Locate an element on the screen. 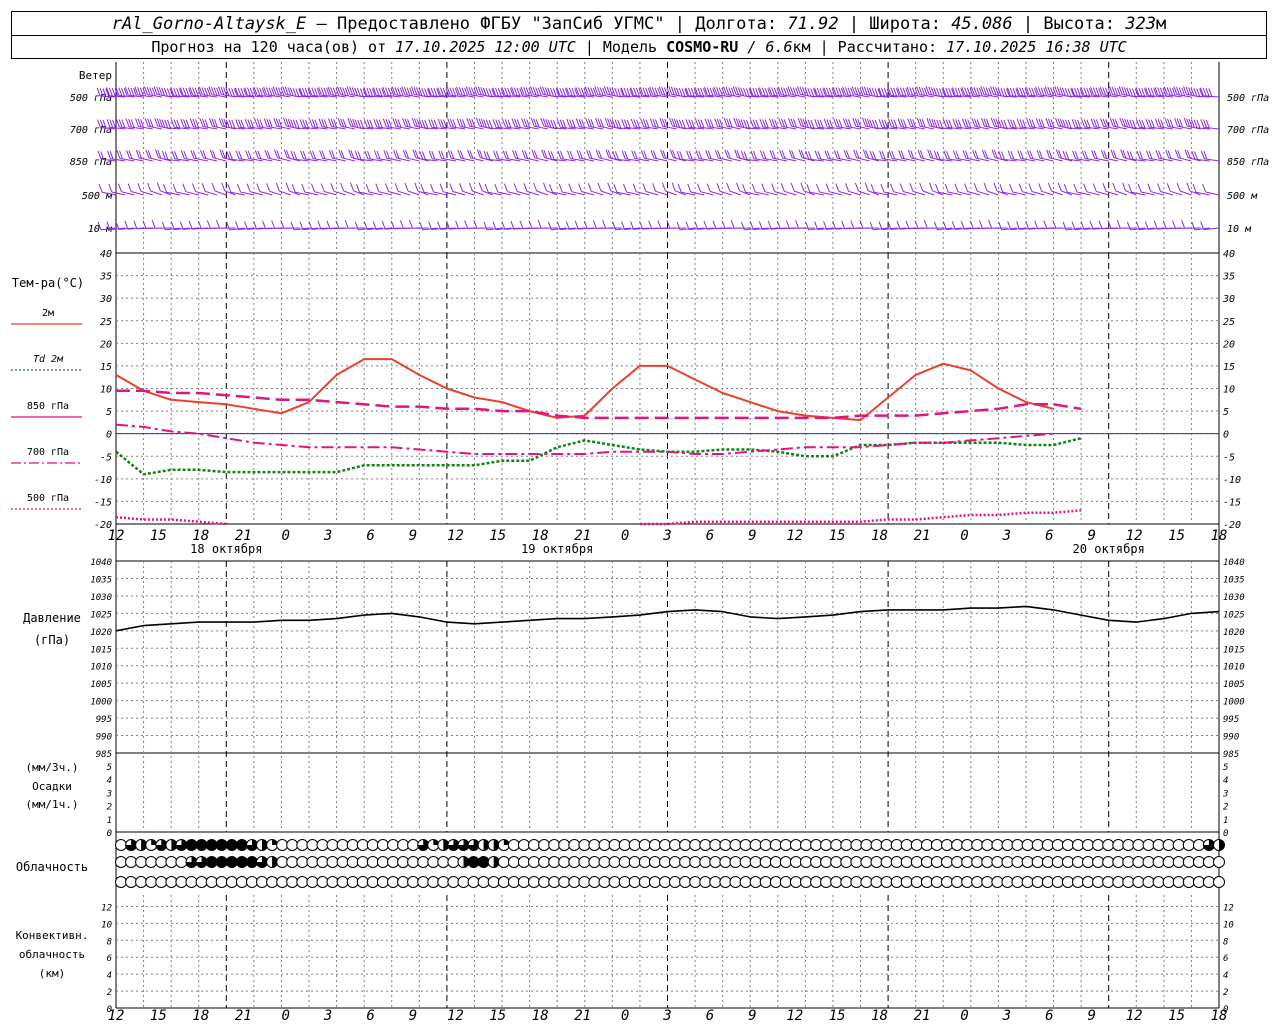 The height and width of the screenshot is (1024, 1280). wind-level-label-right: 500 м is located at coordinates (1242, 196).